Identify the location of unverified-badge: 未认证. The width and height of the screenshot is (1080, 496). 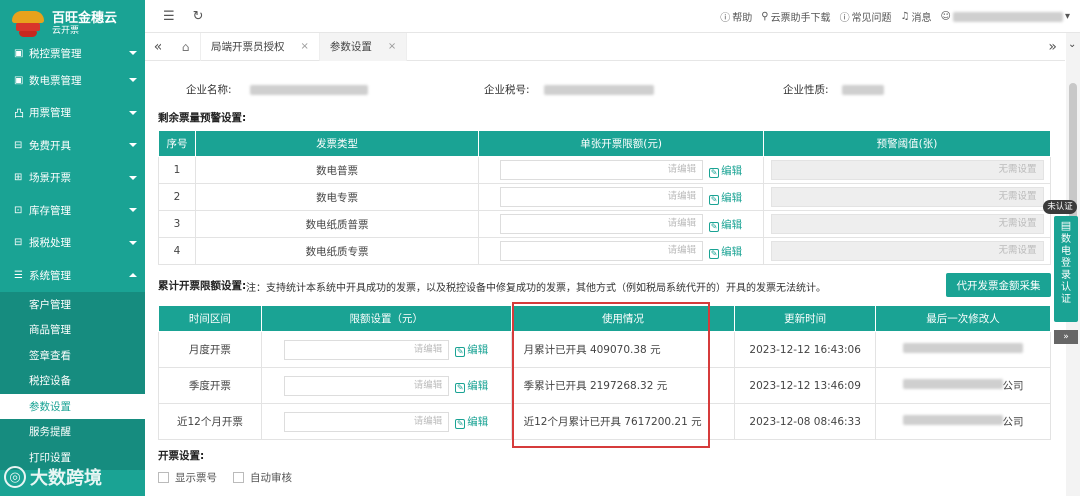
(1060, 207).